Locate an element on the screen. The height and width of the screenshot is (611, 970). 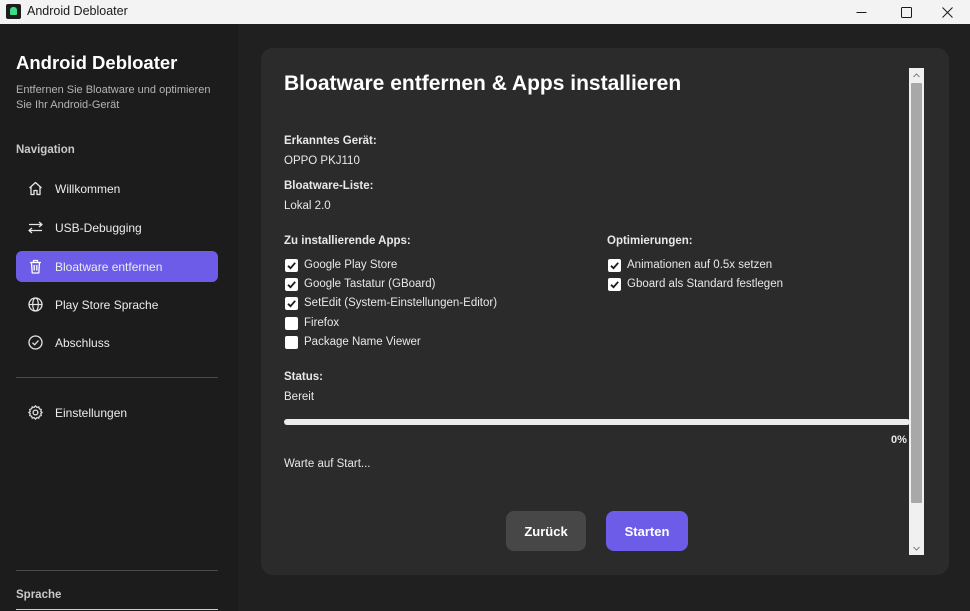
maximize-icon is located at coordinates (906, 12).